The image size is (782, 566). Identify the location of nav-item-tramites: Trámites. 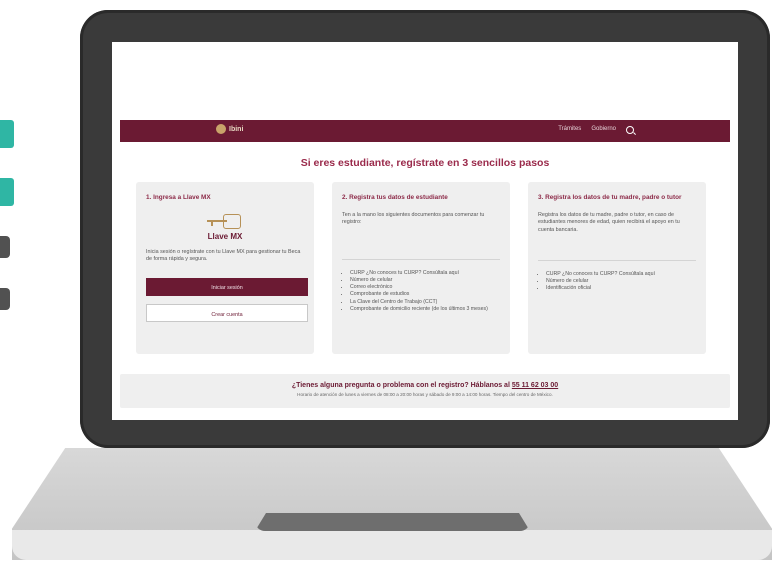
(569, 130).